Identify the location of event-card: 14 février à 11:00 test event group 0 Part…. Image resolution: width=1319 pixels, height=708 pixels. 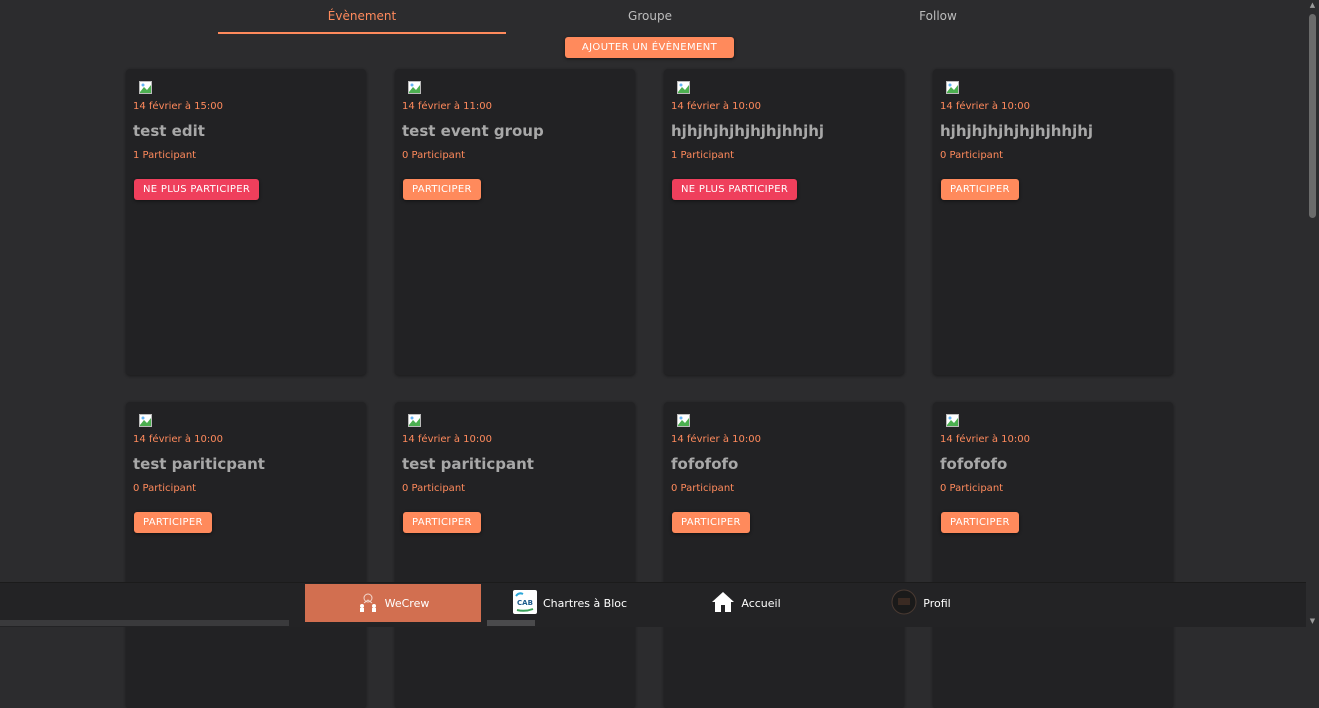
(515, 222).